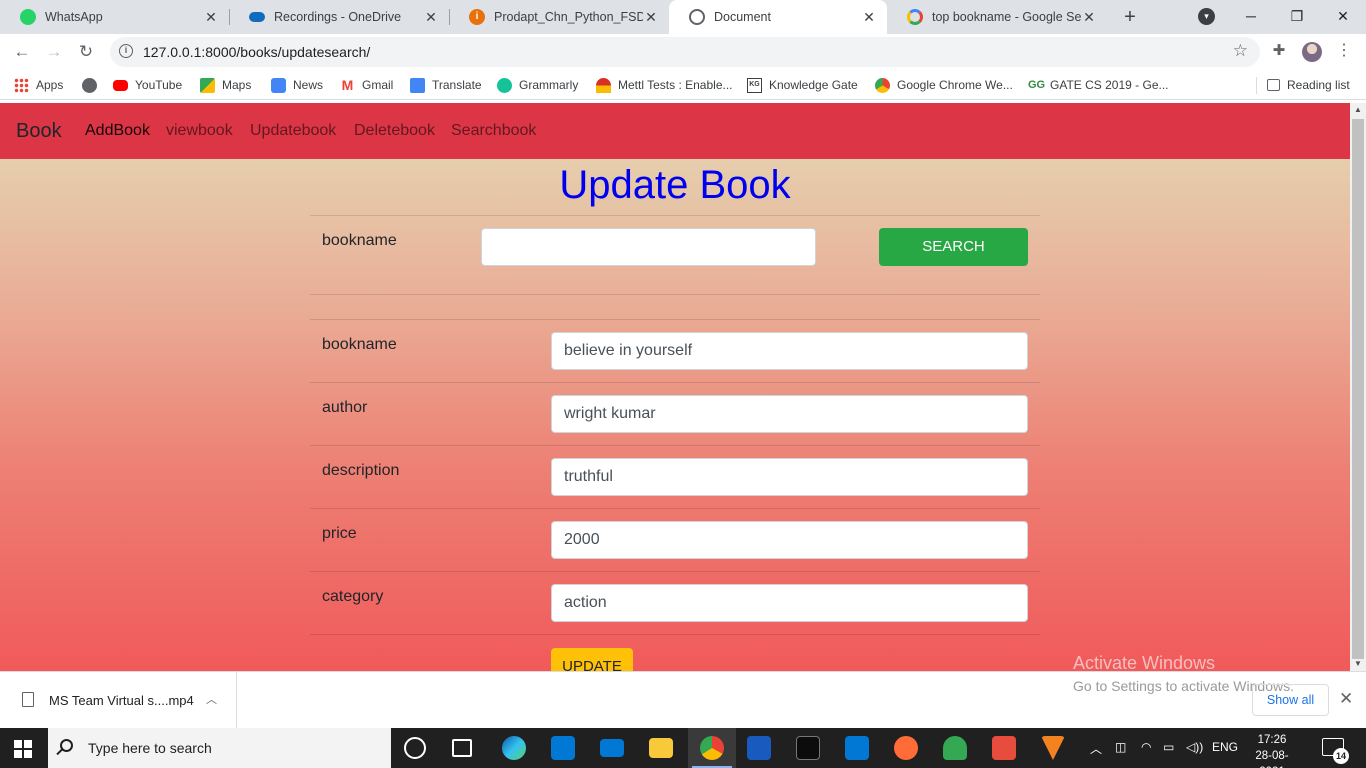 The height and width of the screenshot is (768, 1366). Describe the element at coordinates (493, 131) in the screenshot. I see `nav-searchbook: Searchbook` at that location.